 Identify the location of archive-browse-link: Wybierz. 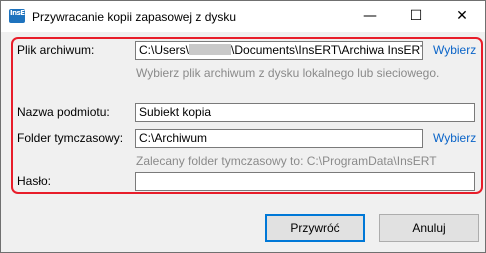
(454, 50).